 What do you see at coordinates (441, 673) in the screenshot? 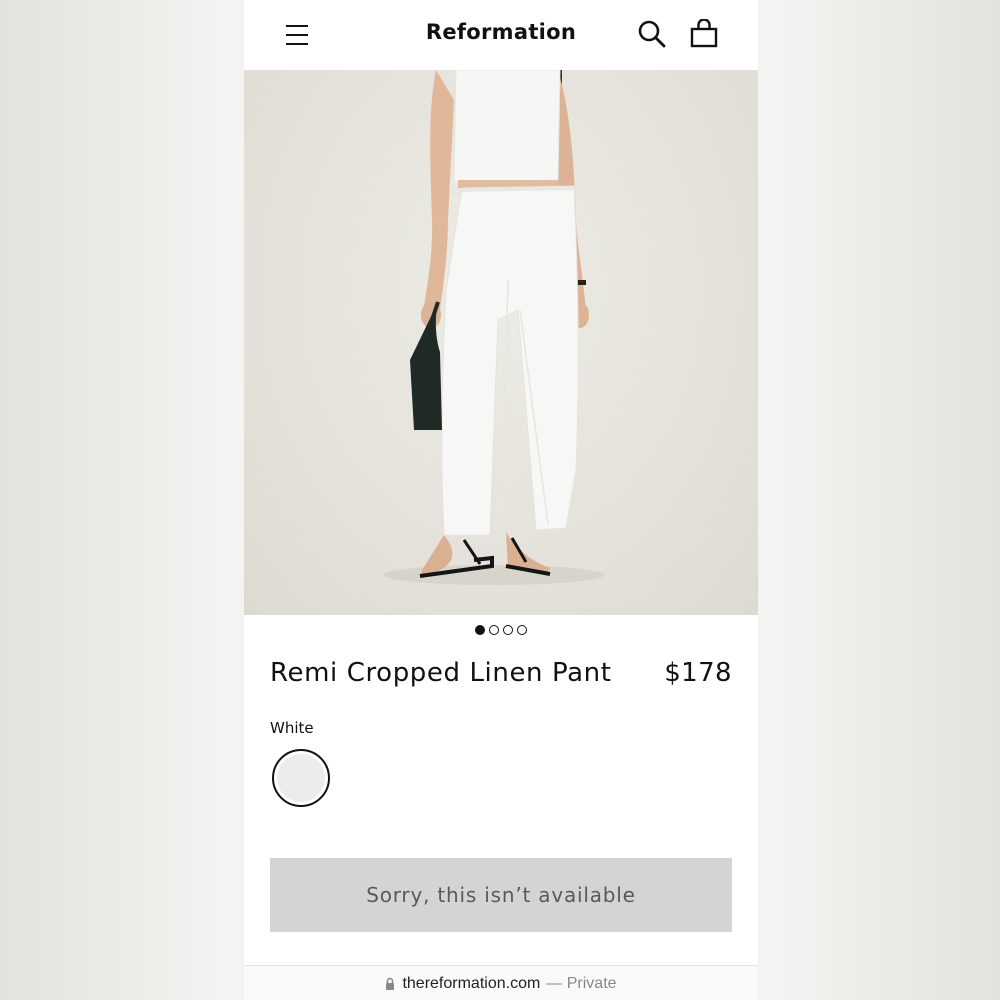
I see `product-title: Remi Cropped Linen Pant` at bounding box center [441, 673].